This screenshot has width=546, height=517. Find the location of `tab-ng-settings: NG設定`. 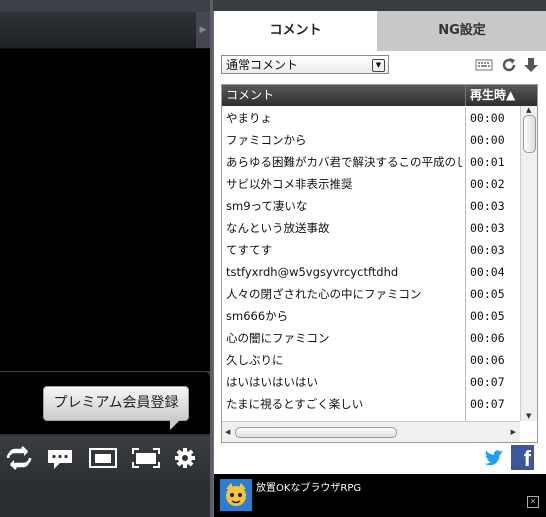

tab-ng-settings: NG設定 is located at coordinates (461, 31).